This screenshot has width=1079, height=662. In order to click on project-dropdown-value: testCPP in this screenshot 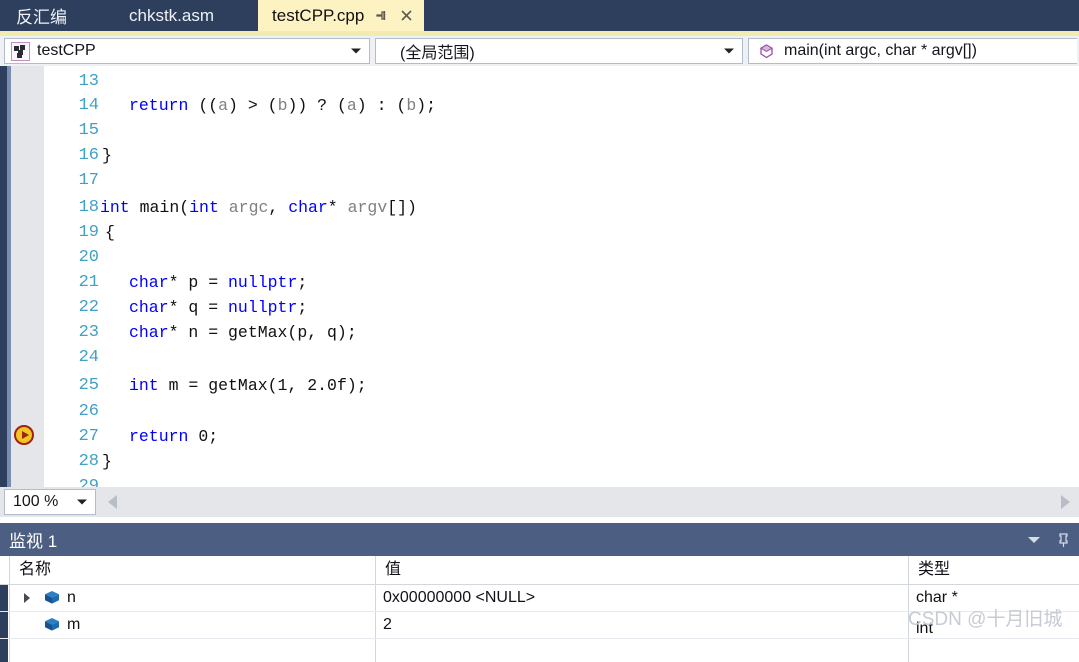, I will do `click(66, 50)`.